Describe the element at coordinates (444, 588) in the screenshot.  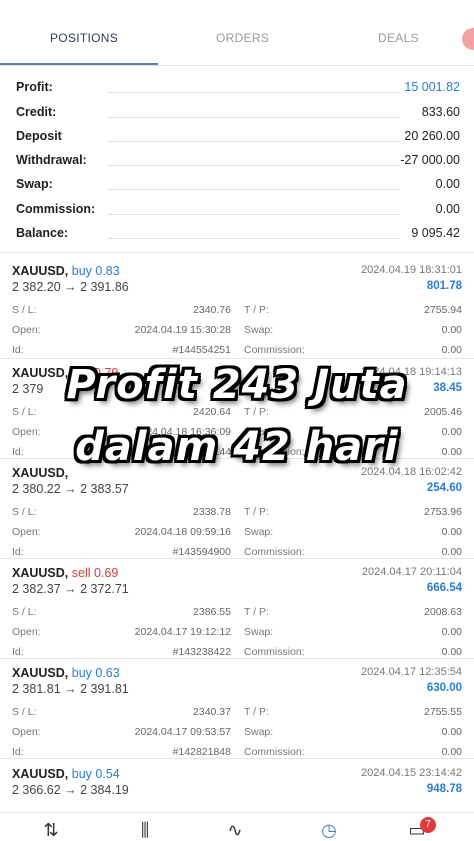
I see `position-profit: 666.54` at that location.